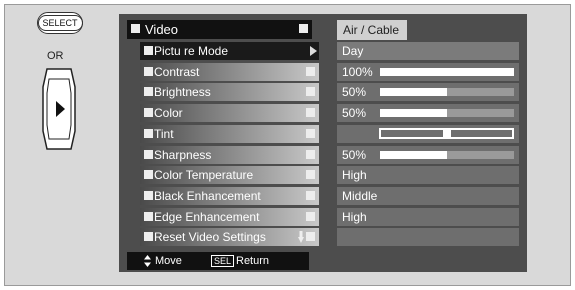 The width and height of the screenshot is (575, 290). I want to click on return-hint: Return, so click(253, 261).